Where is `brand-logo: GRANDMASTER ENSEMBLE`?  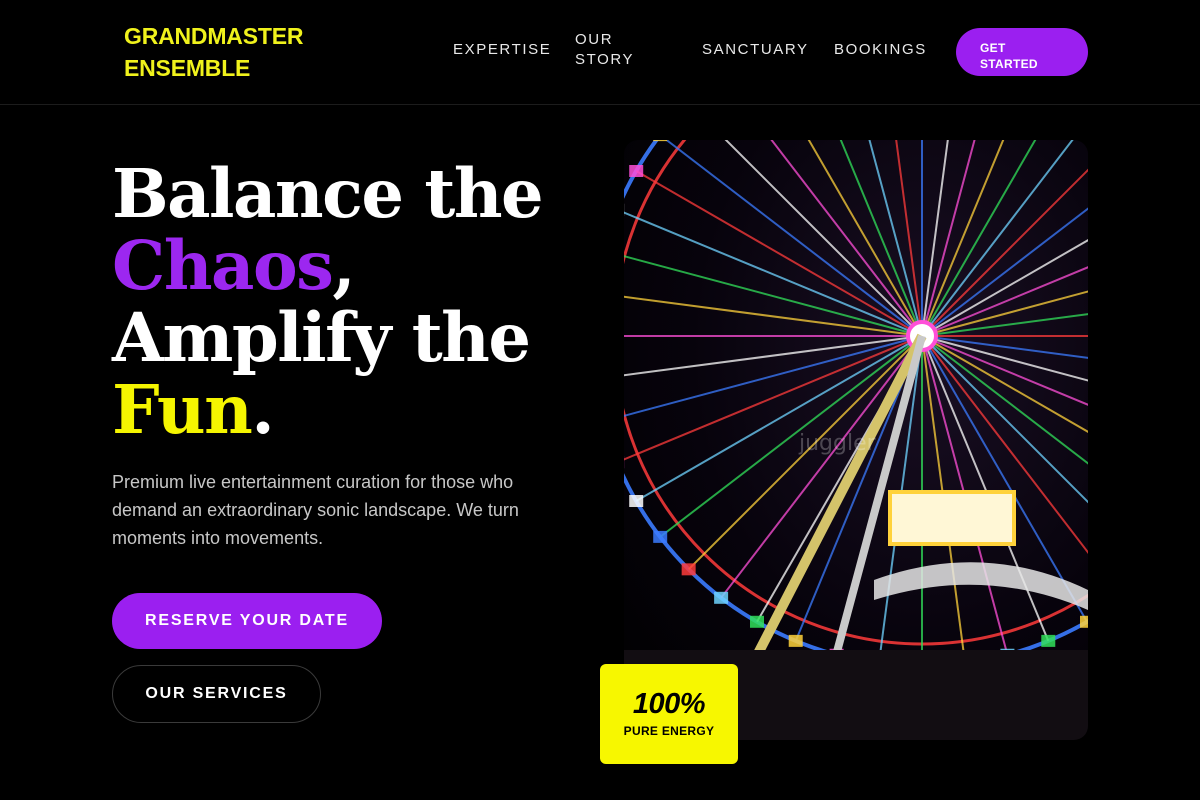 brand-logo: GRANDMASTER ENSEMBLE is located at coordinates (234, 52).